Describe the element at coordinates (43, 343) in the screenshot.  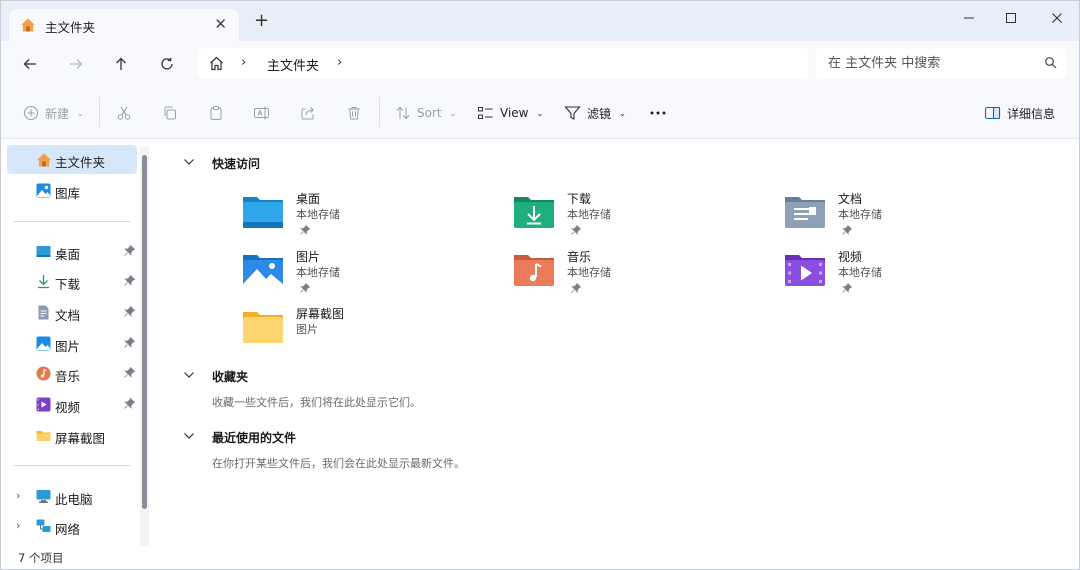
I see `picture-icon` at that location.